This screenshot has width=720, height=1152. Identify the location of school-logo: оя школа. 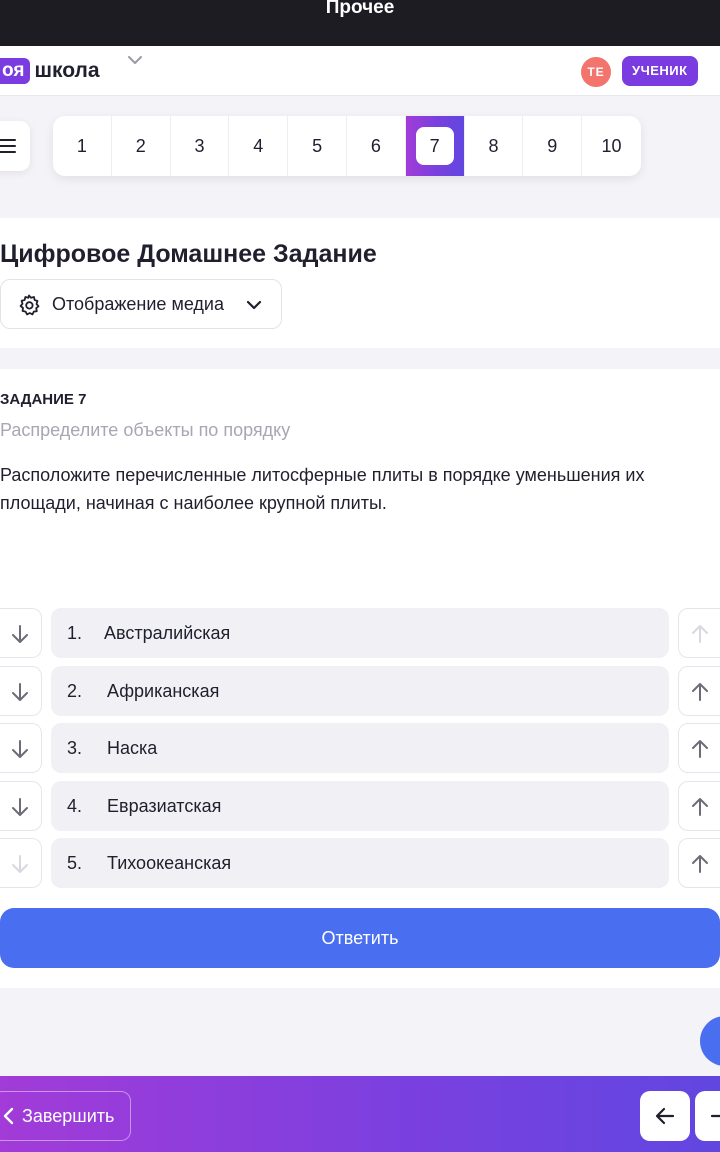
(50, 71).